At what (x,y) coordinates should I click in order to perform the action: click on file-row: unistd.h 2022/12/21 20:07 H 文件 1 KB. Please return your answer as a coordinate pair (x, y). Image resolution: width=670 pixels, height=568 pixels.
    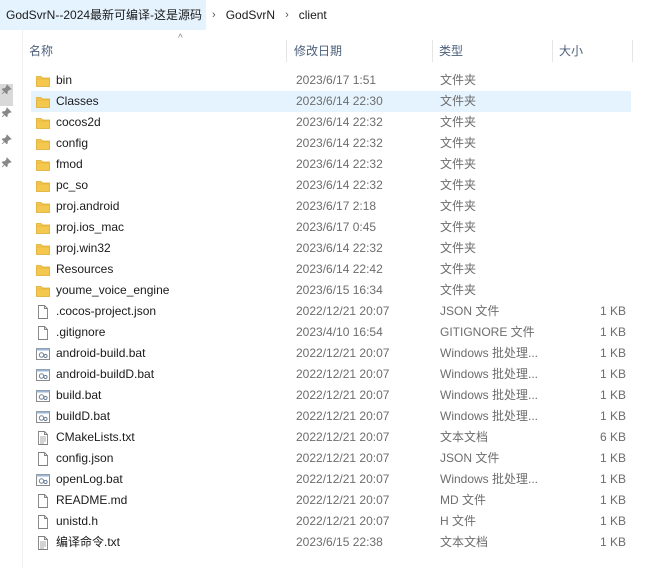
    Looking at the image, I should click on (331, 521).